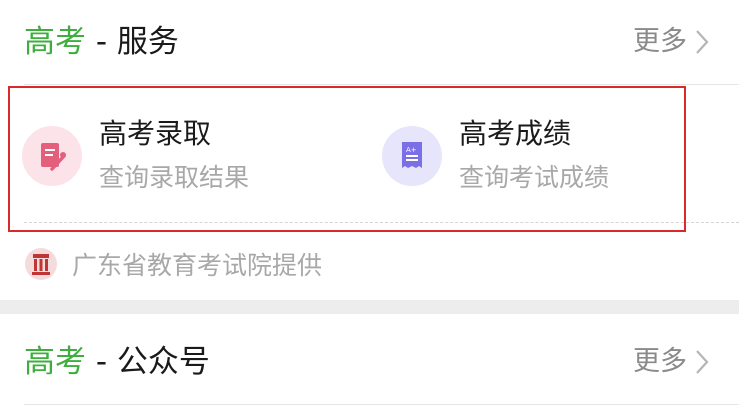 Image resolution: width=739 pixels, height=406 pixels. Describe the element at coordinates (515, 133) in the screenshot. I see `tile-scores-title: 高考成绩` at that location.